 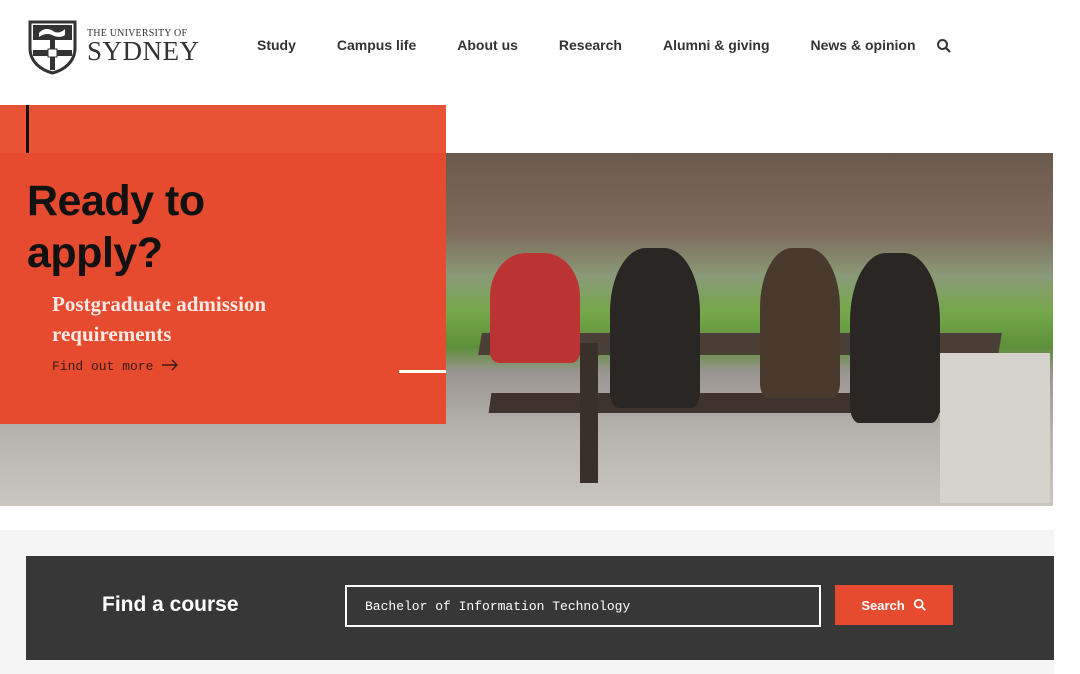 I want to click on slide-indicator, so click(x=422, y=371).